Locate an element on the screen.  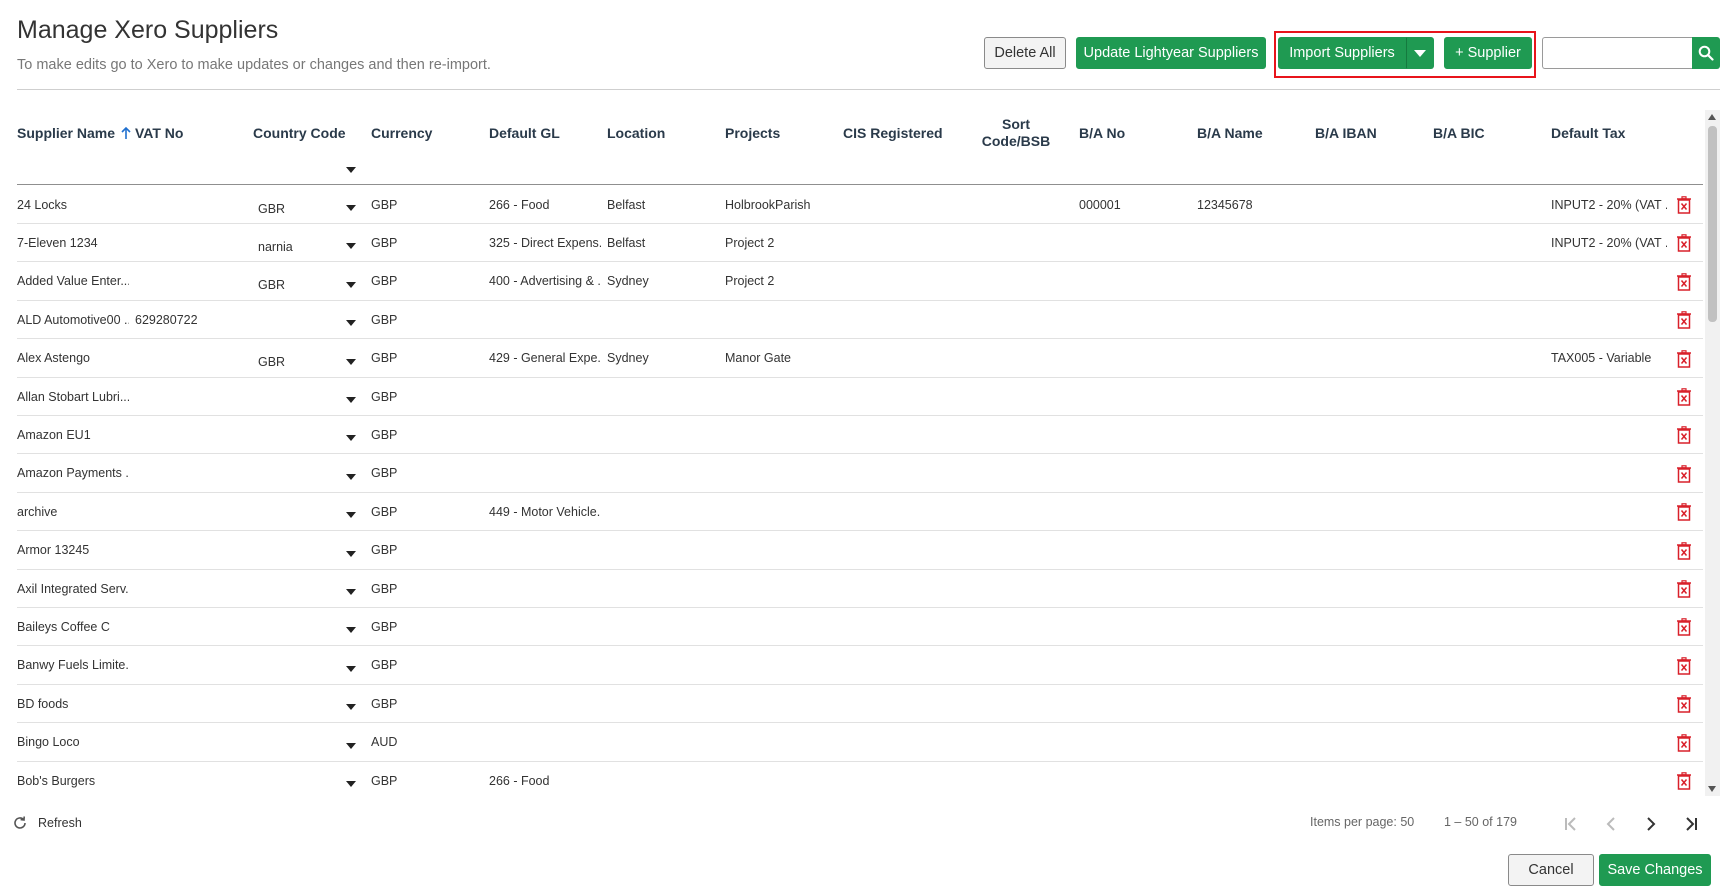
table-row: Armor 13245 GBP is located at coordinates (860, 551).